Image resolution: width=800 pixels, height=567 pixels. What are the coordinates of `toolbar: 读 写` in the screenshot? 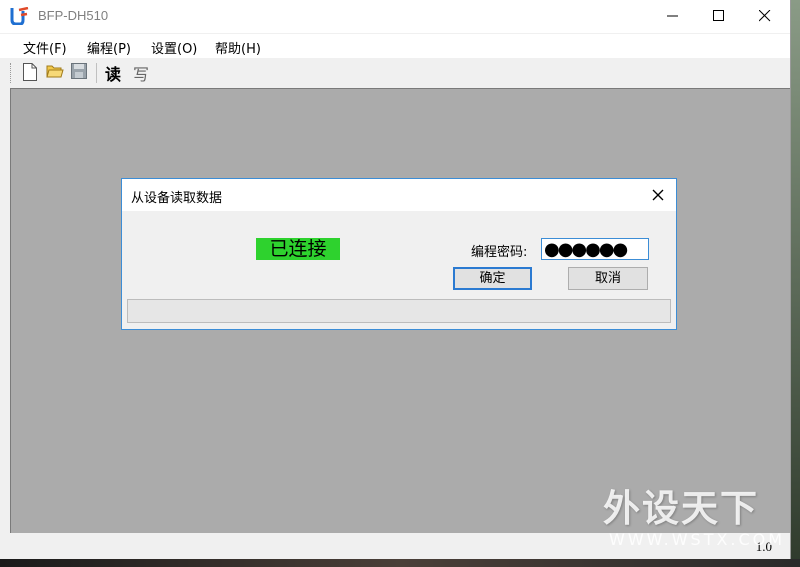 It's located at (395, 73).